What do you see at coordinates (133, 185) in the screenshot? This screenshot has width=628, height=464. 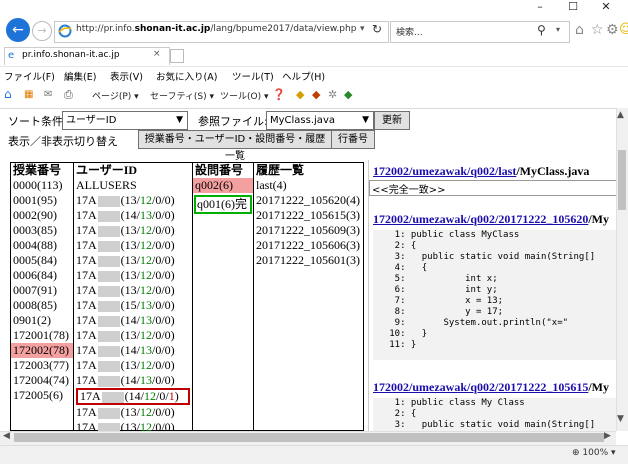 I see `user-item: ALLUSERS` at bounding box center [133, 185].